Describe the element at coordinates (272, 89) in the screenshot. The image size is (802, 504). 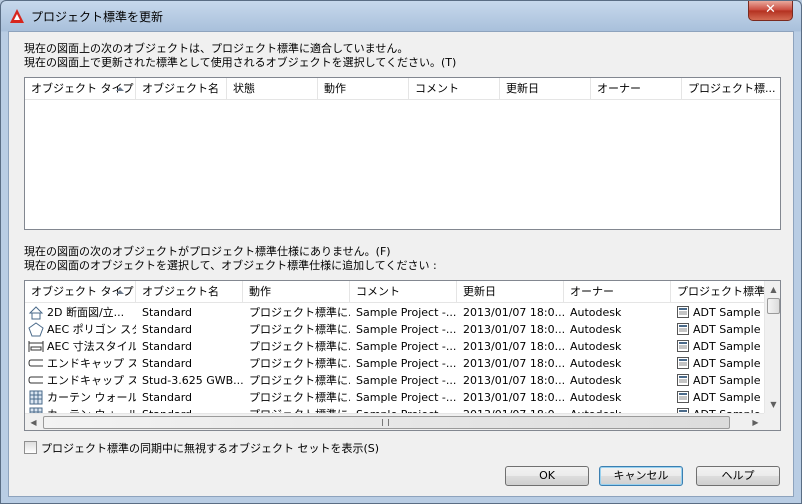
I see `column-header: 状態` at that location.